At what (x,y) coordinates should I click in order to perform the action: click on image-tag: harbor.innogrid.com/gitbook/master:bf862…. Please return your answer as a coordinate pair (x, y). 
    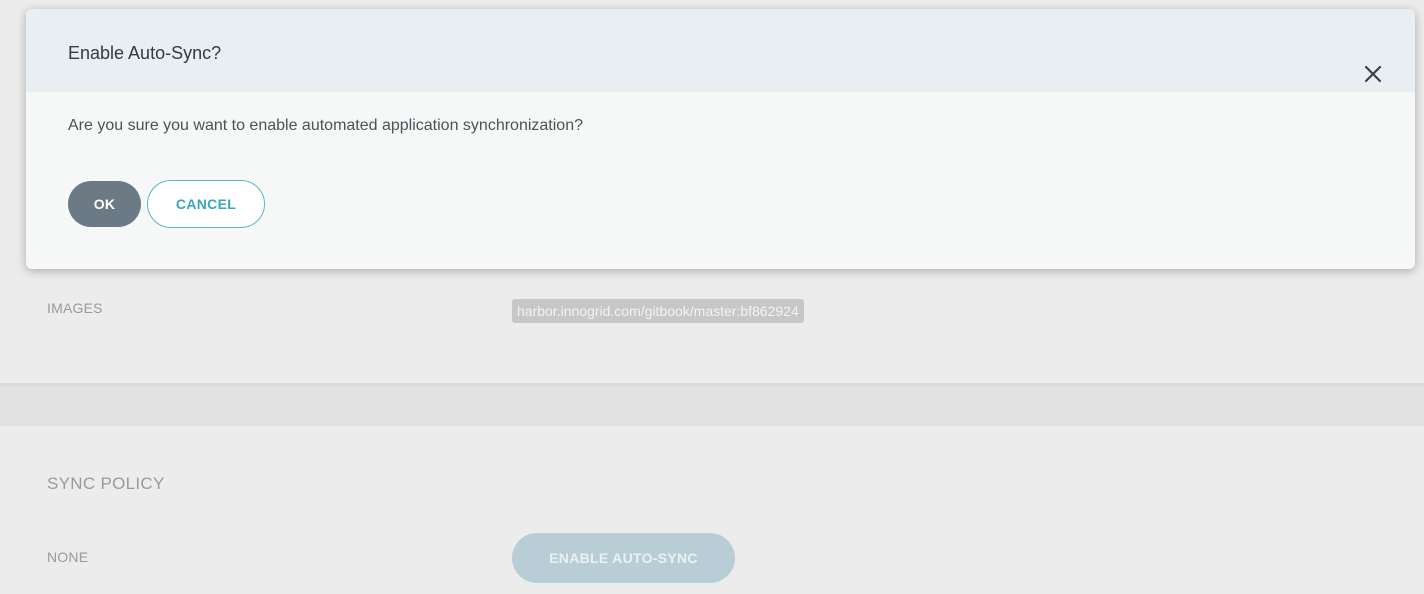
    Looking at the image, I should click on (658, 311).